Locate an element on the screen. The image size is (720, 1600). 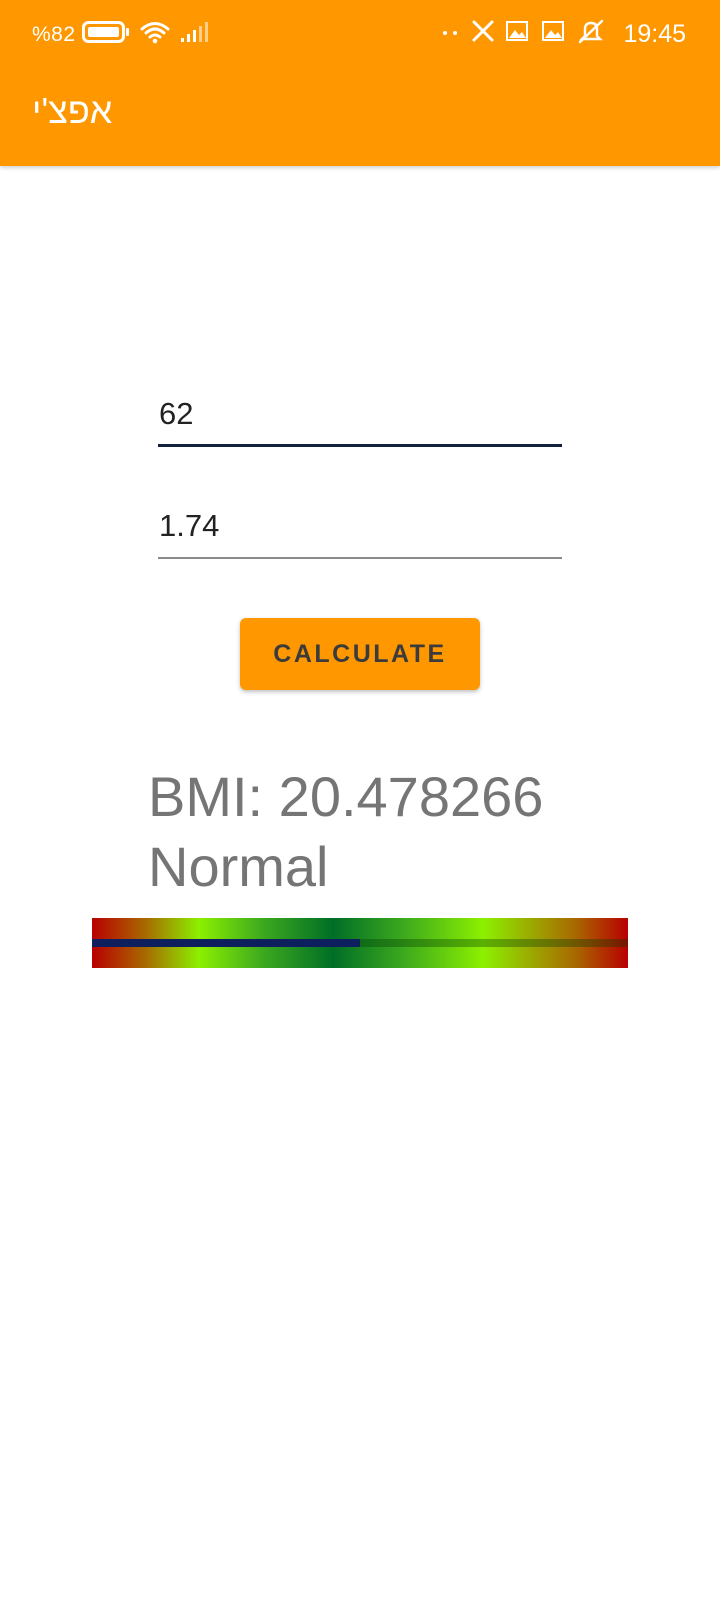
mute-icon is located at coordinates (591, 34).